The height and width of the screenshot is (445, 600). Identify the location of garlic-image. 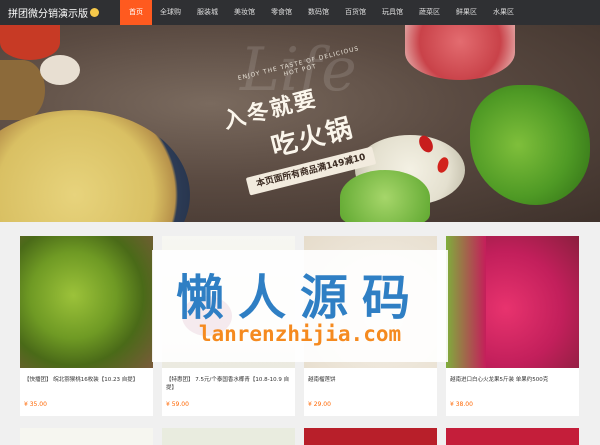
(60, 70).